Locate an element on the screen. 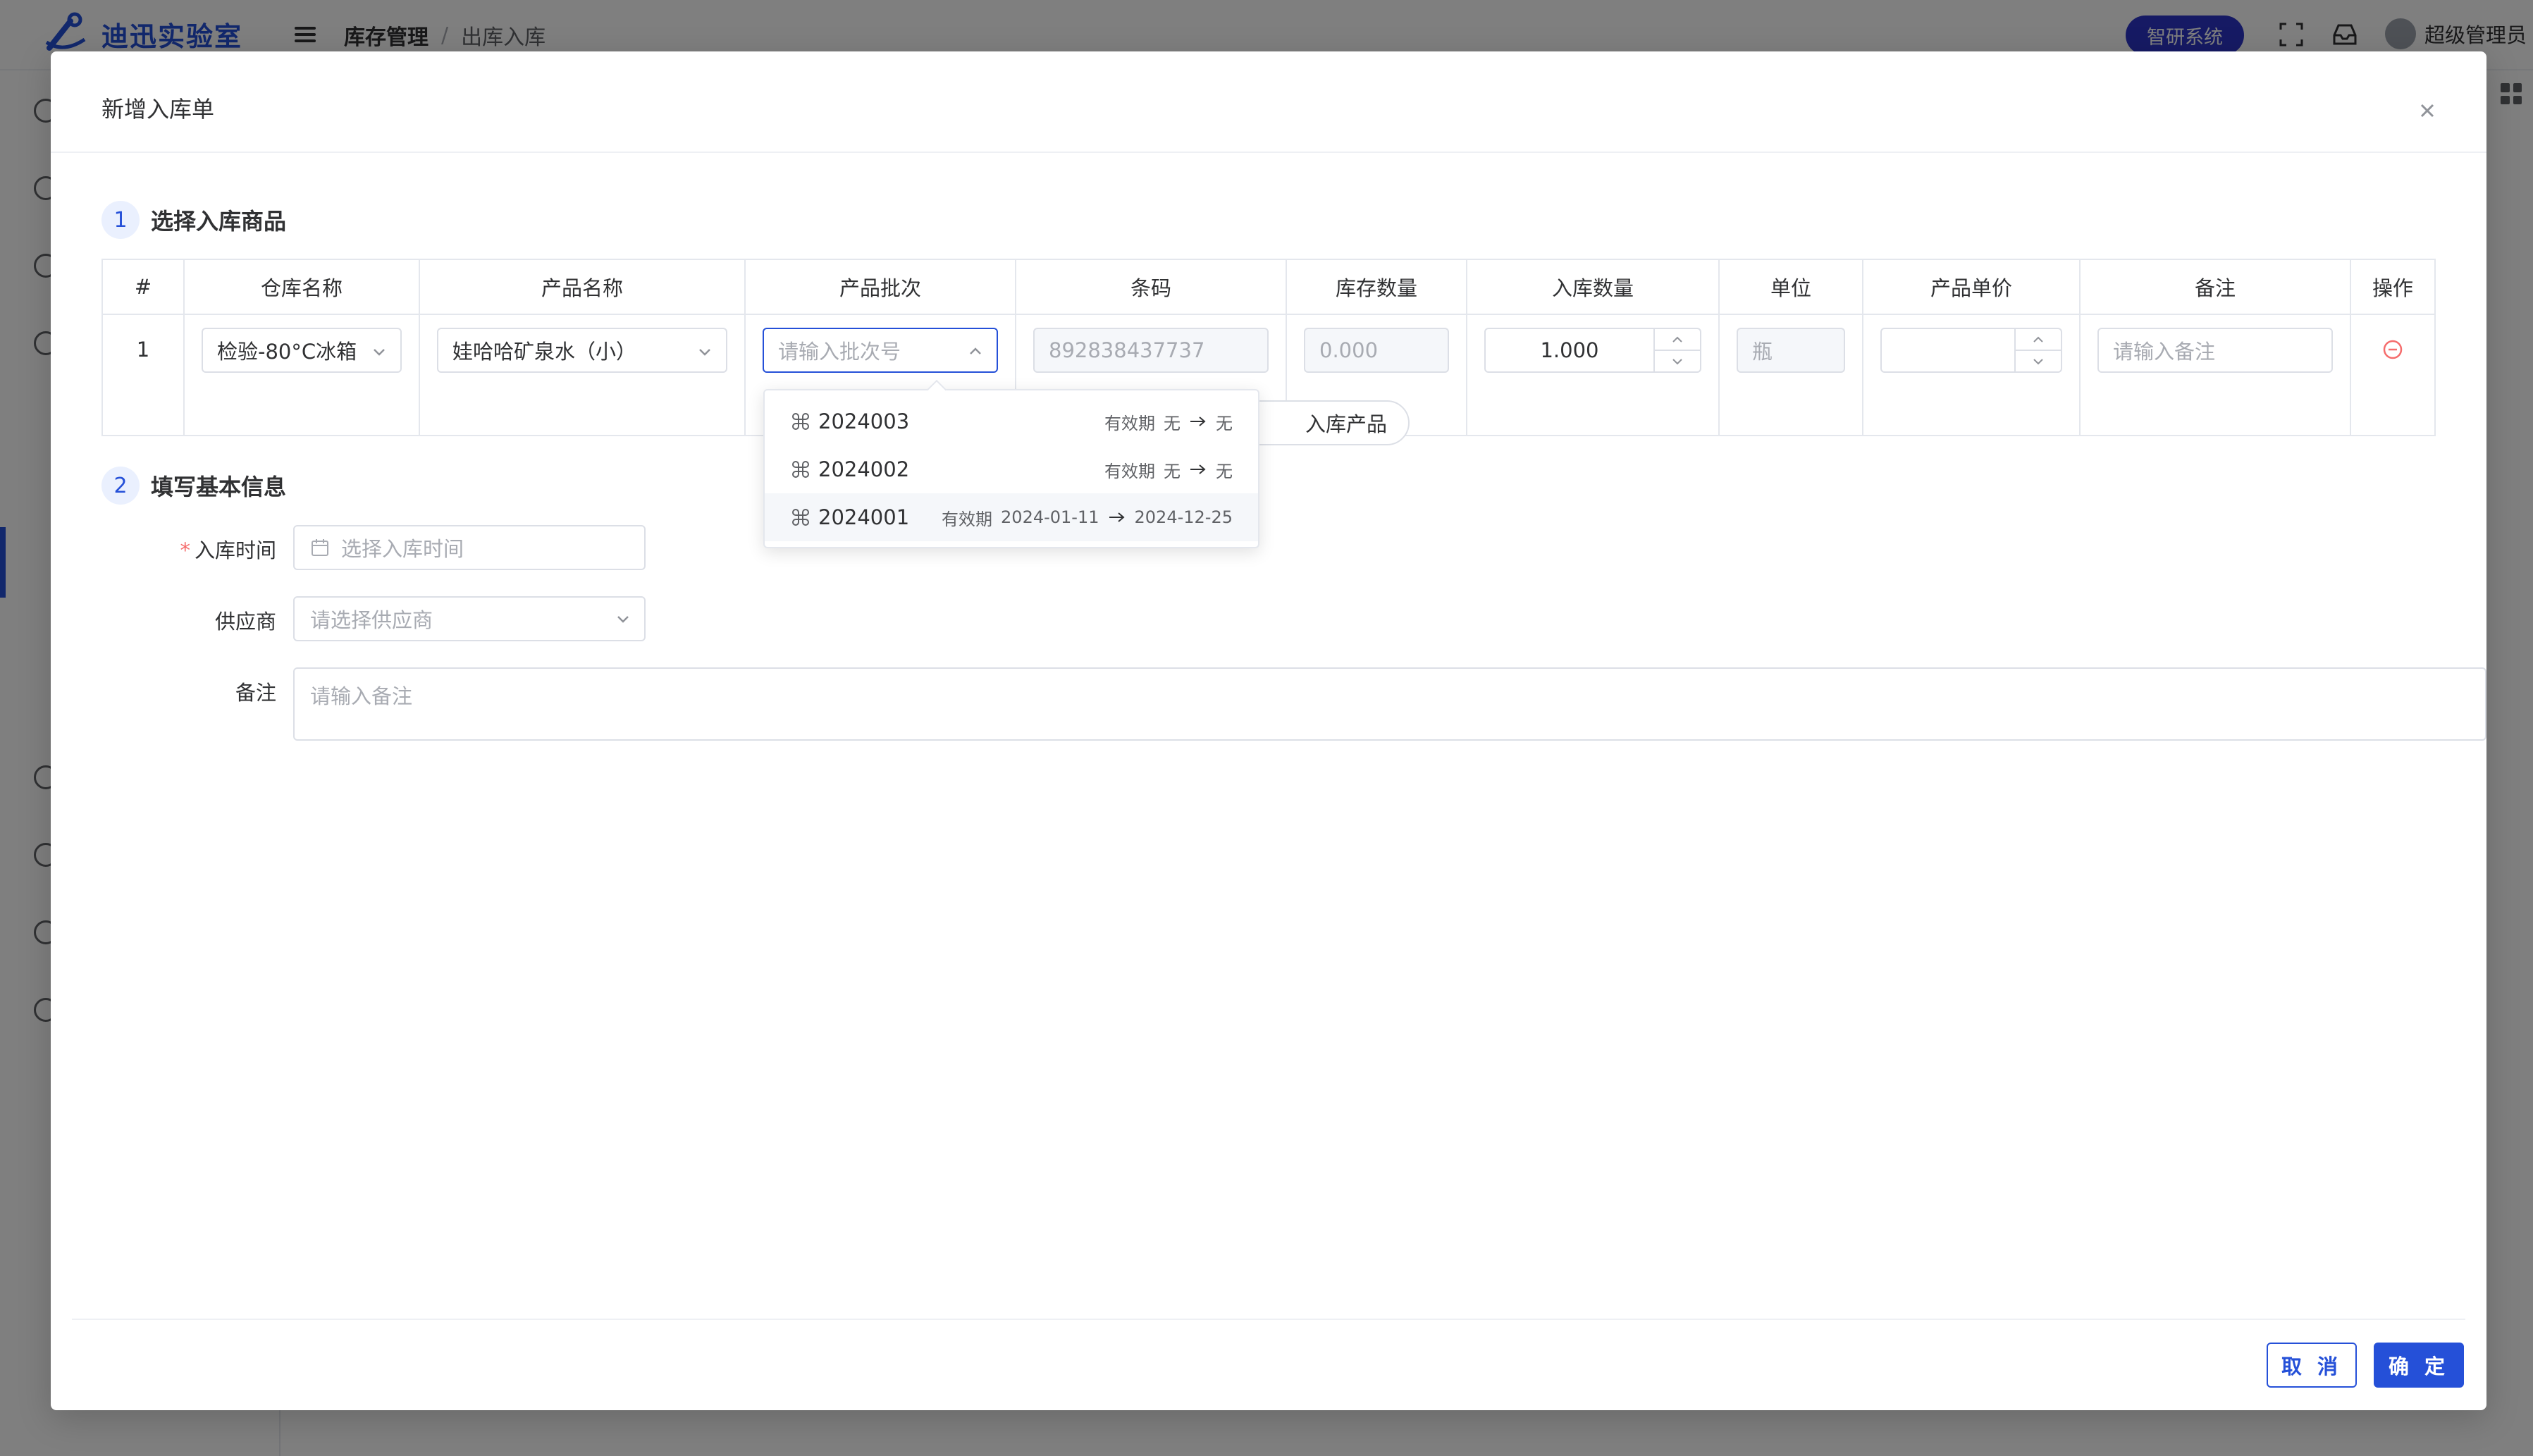 The width and height of the screenshot is (2533, 1456). close-icon is located at coordinates (2427, 111).